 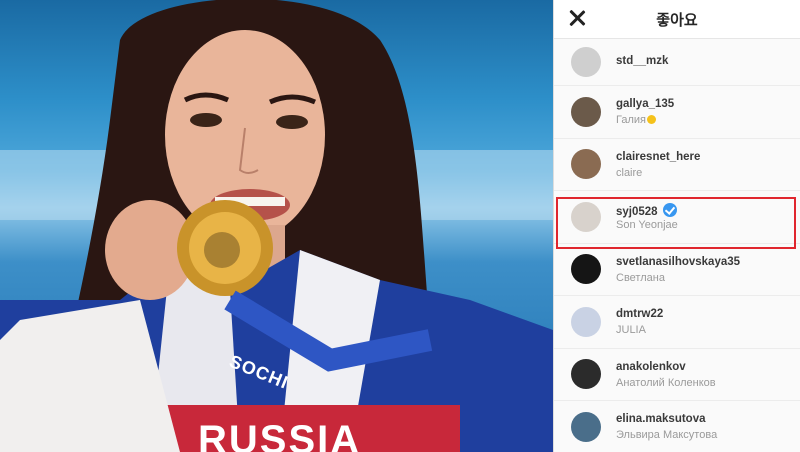 I want to click on username: gallya_135, so click(x=645, y=104).